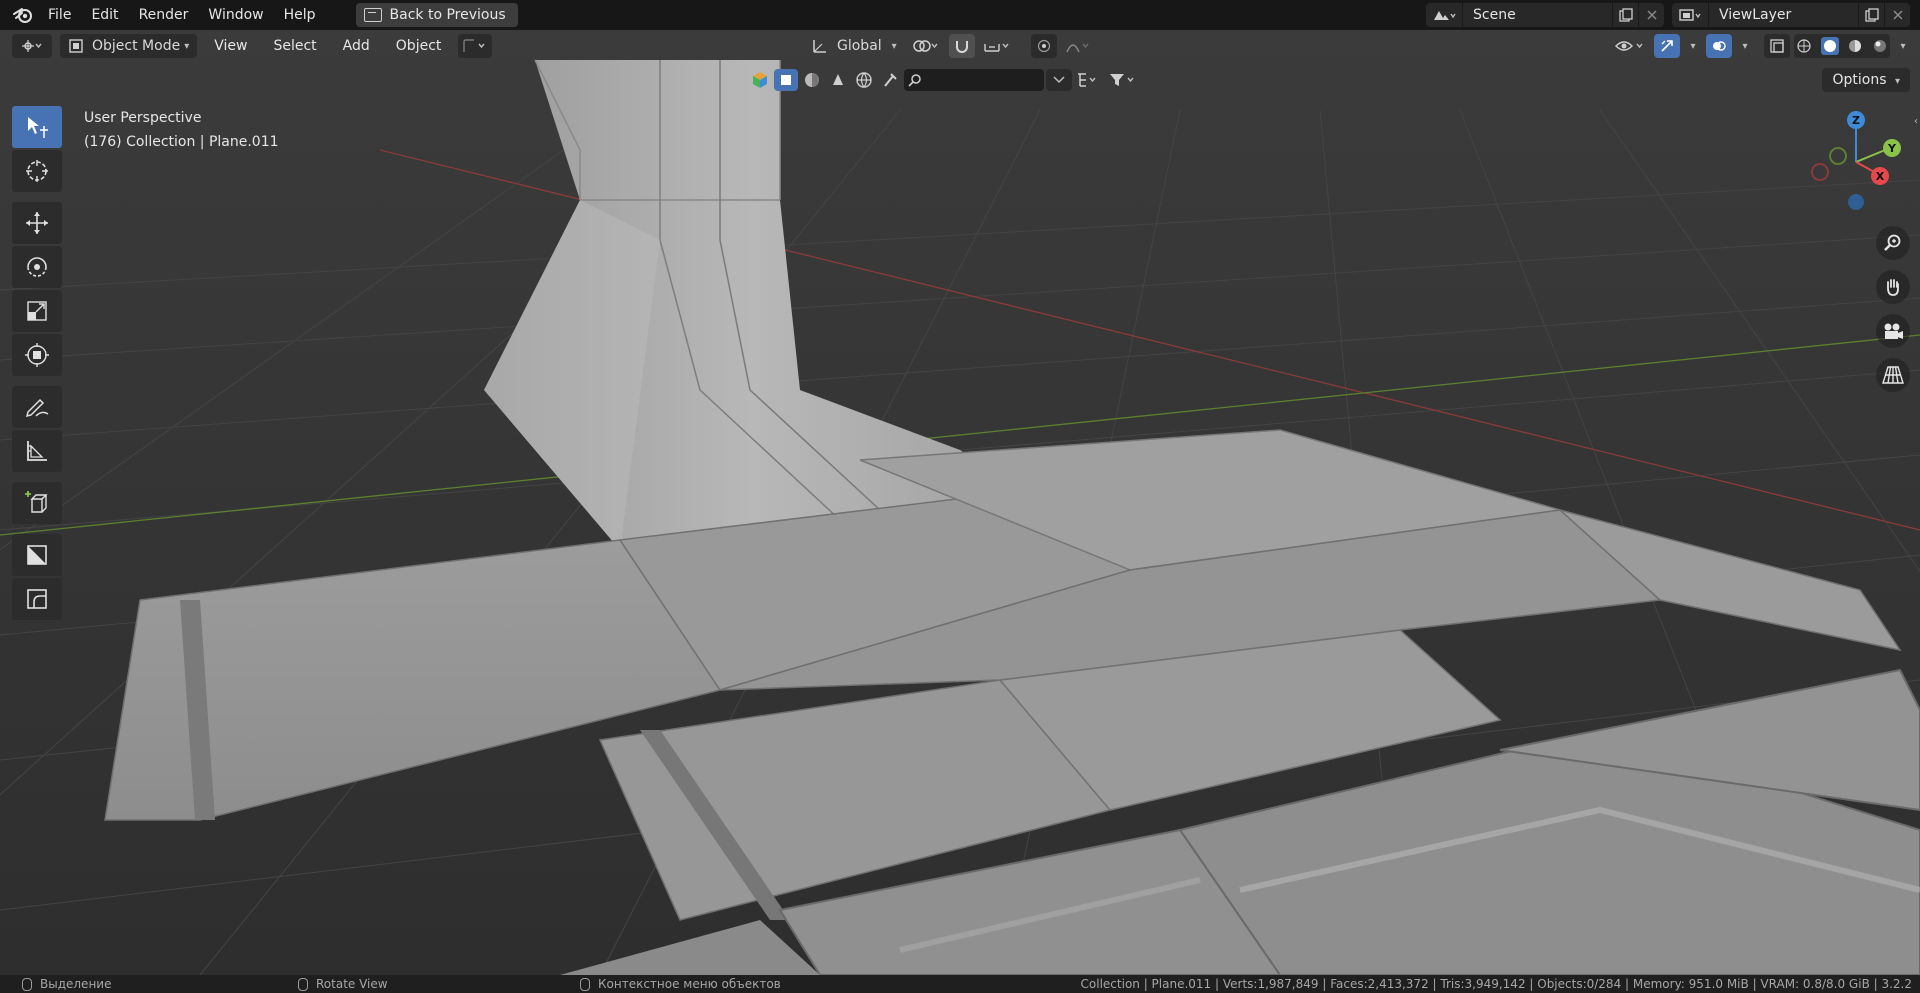 This screenshot has width=1920, height=993. What do you see at coordinates (104, 15) in the screenshot?
I see `menu-edit: Edit` at bounding box center [104, 15].